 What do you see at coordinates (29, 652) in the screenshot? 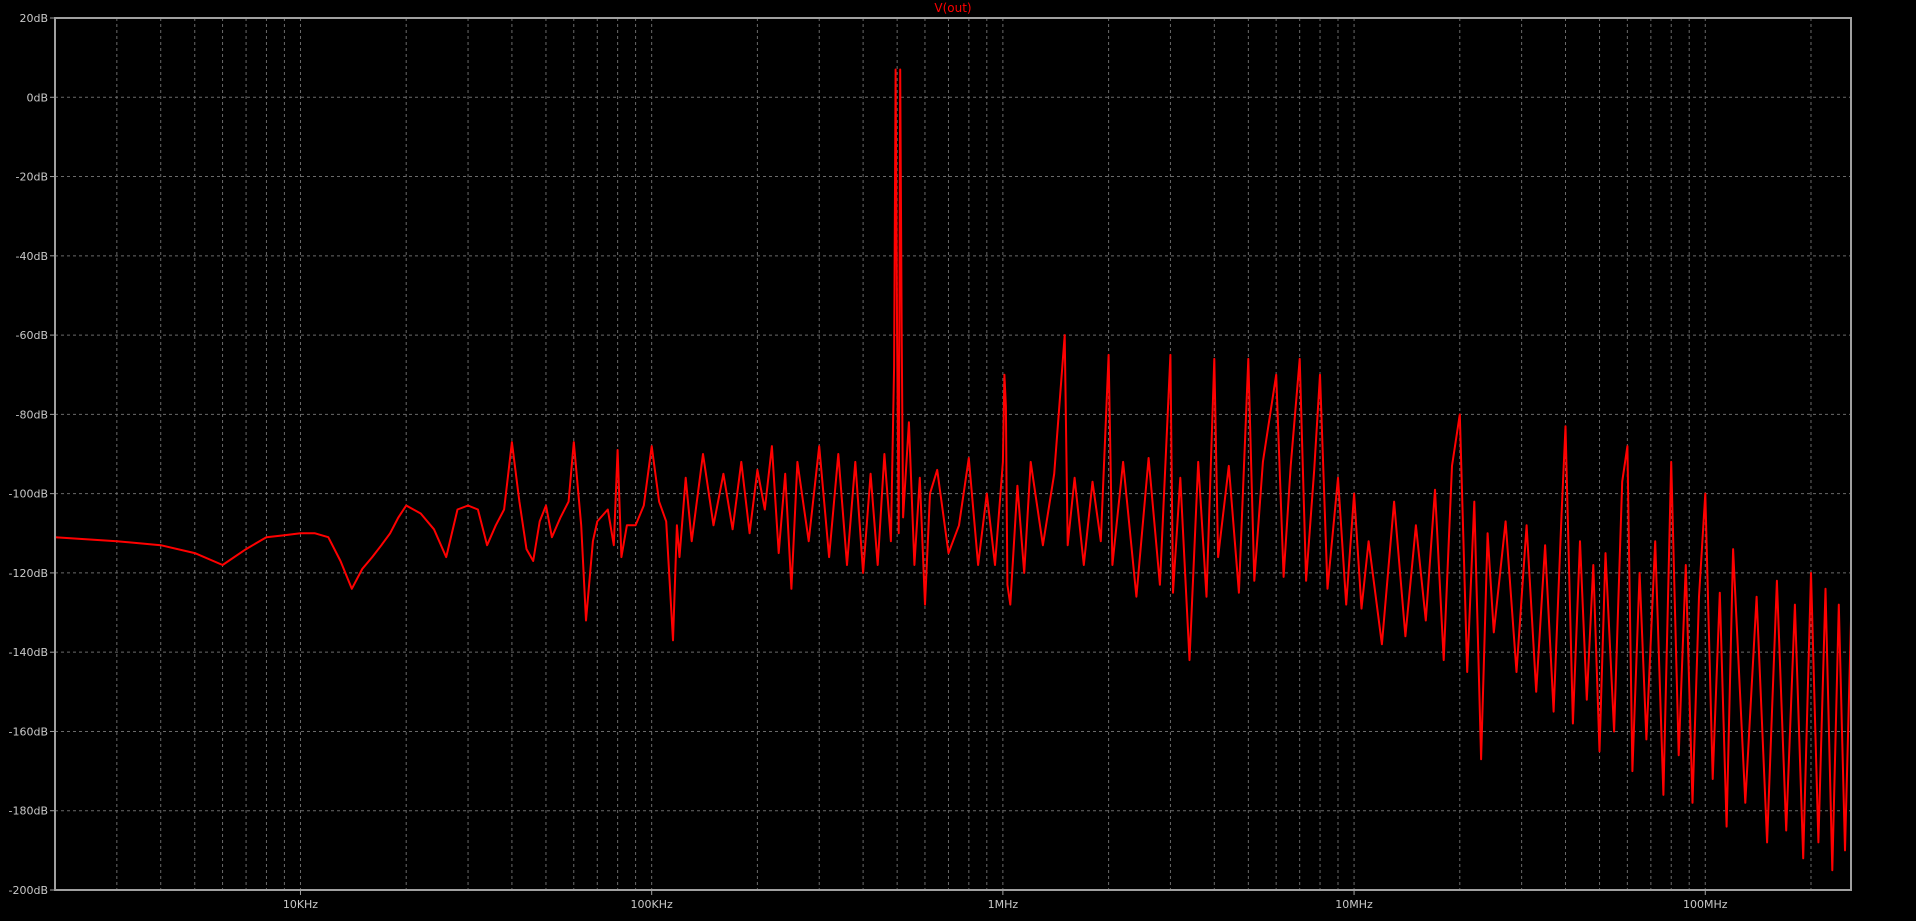
I see `y-tick-label: -140dB` at bounding box center [29, 652].